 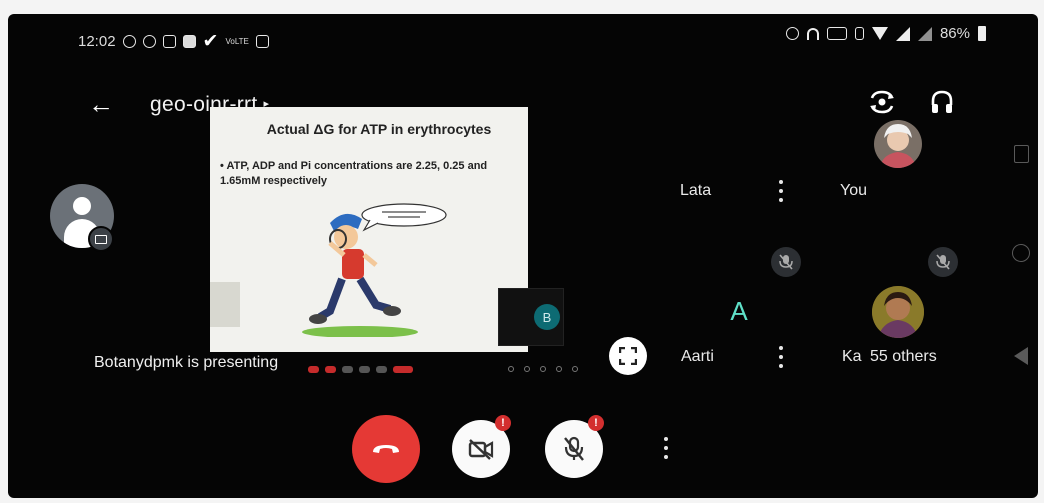 What do you see at coordinates (547, 317) in the screenshot?
I see `mini-tile-avatar: B` at bounding box center [547, 317].